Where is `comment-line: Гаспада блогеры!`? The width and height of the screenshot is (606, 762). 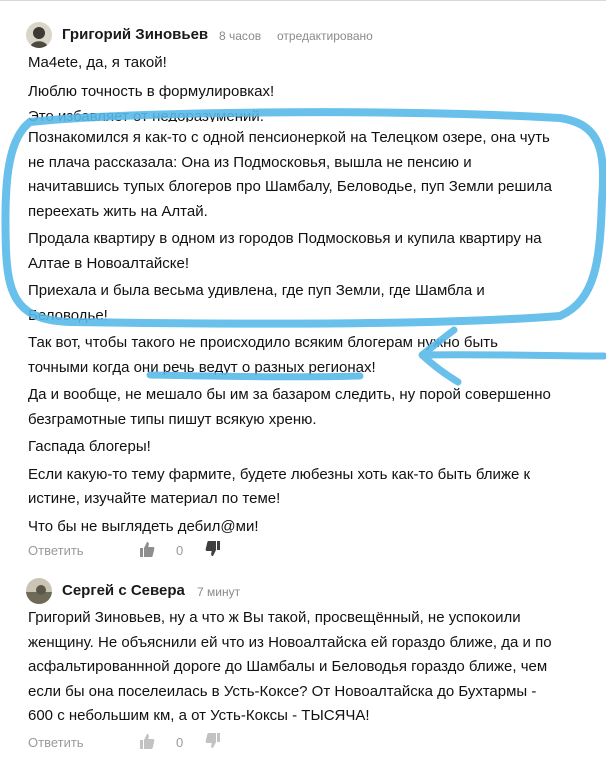
comment-line: Гаспада блогеры! is located at coordinates (89, 446).